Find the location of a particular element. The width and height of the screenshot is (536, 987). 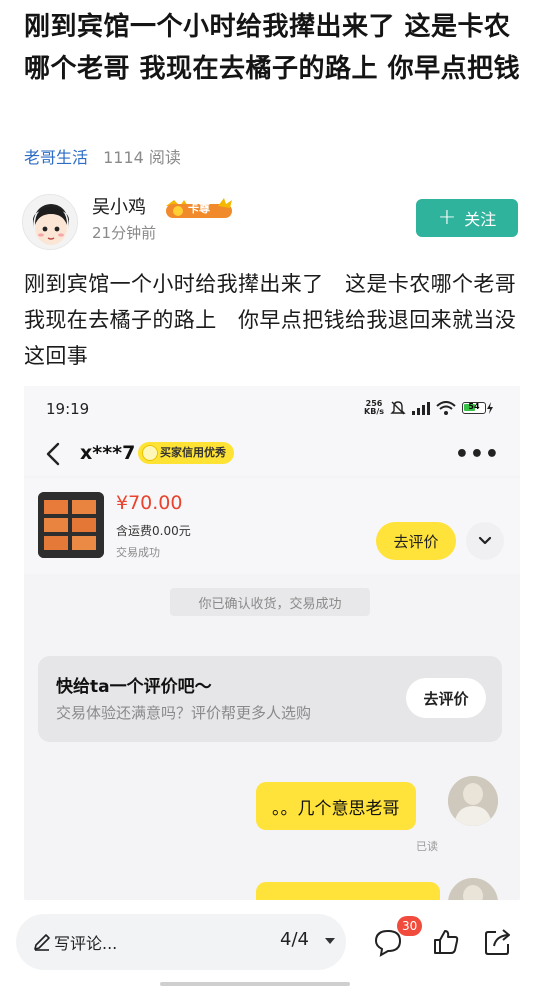

follow-button: + 关注 is located at coordinates (467, 218).